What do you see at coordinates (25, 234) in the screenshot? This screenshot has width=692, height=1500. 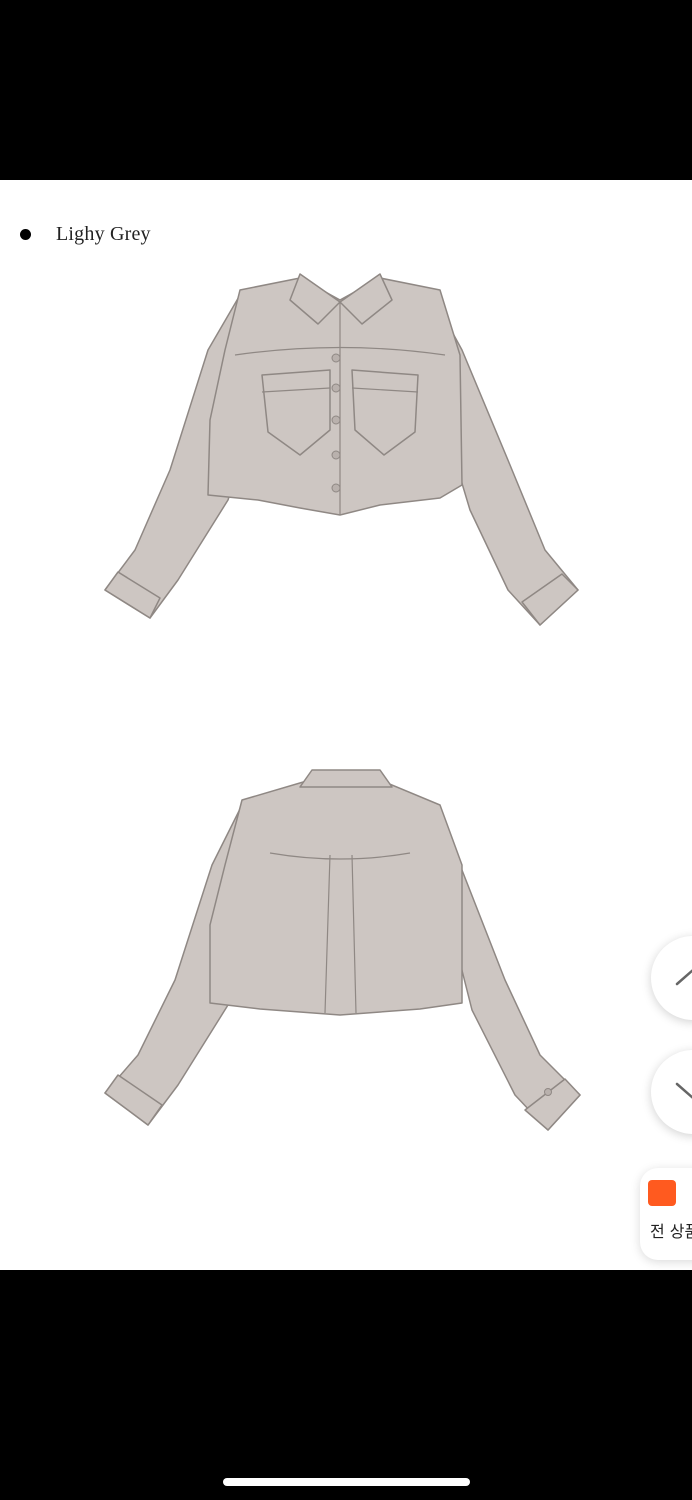 I see `bullet-icon` at bounding box center [25, 234].